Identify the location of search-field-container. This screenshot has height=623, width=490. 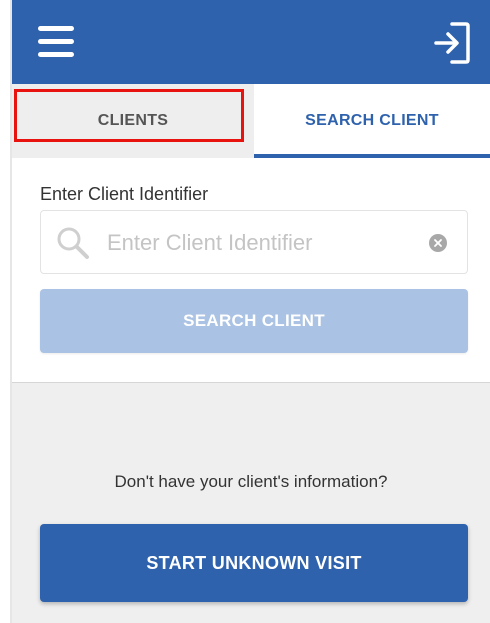
(254, 242).